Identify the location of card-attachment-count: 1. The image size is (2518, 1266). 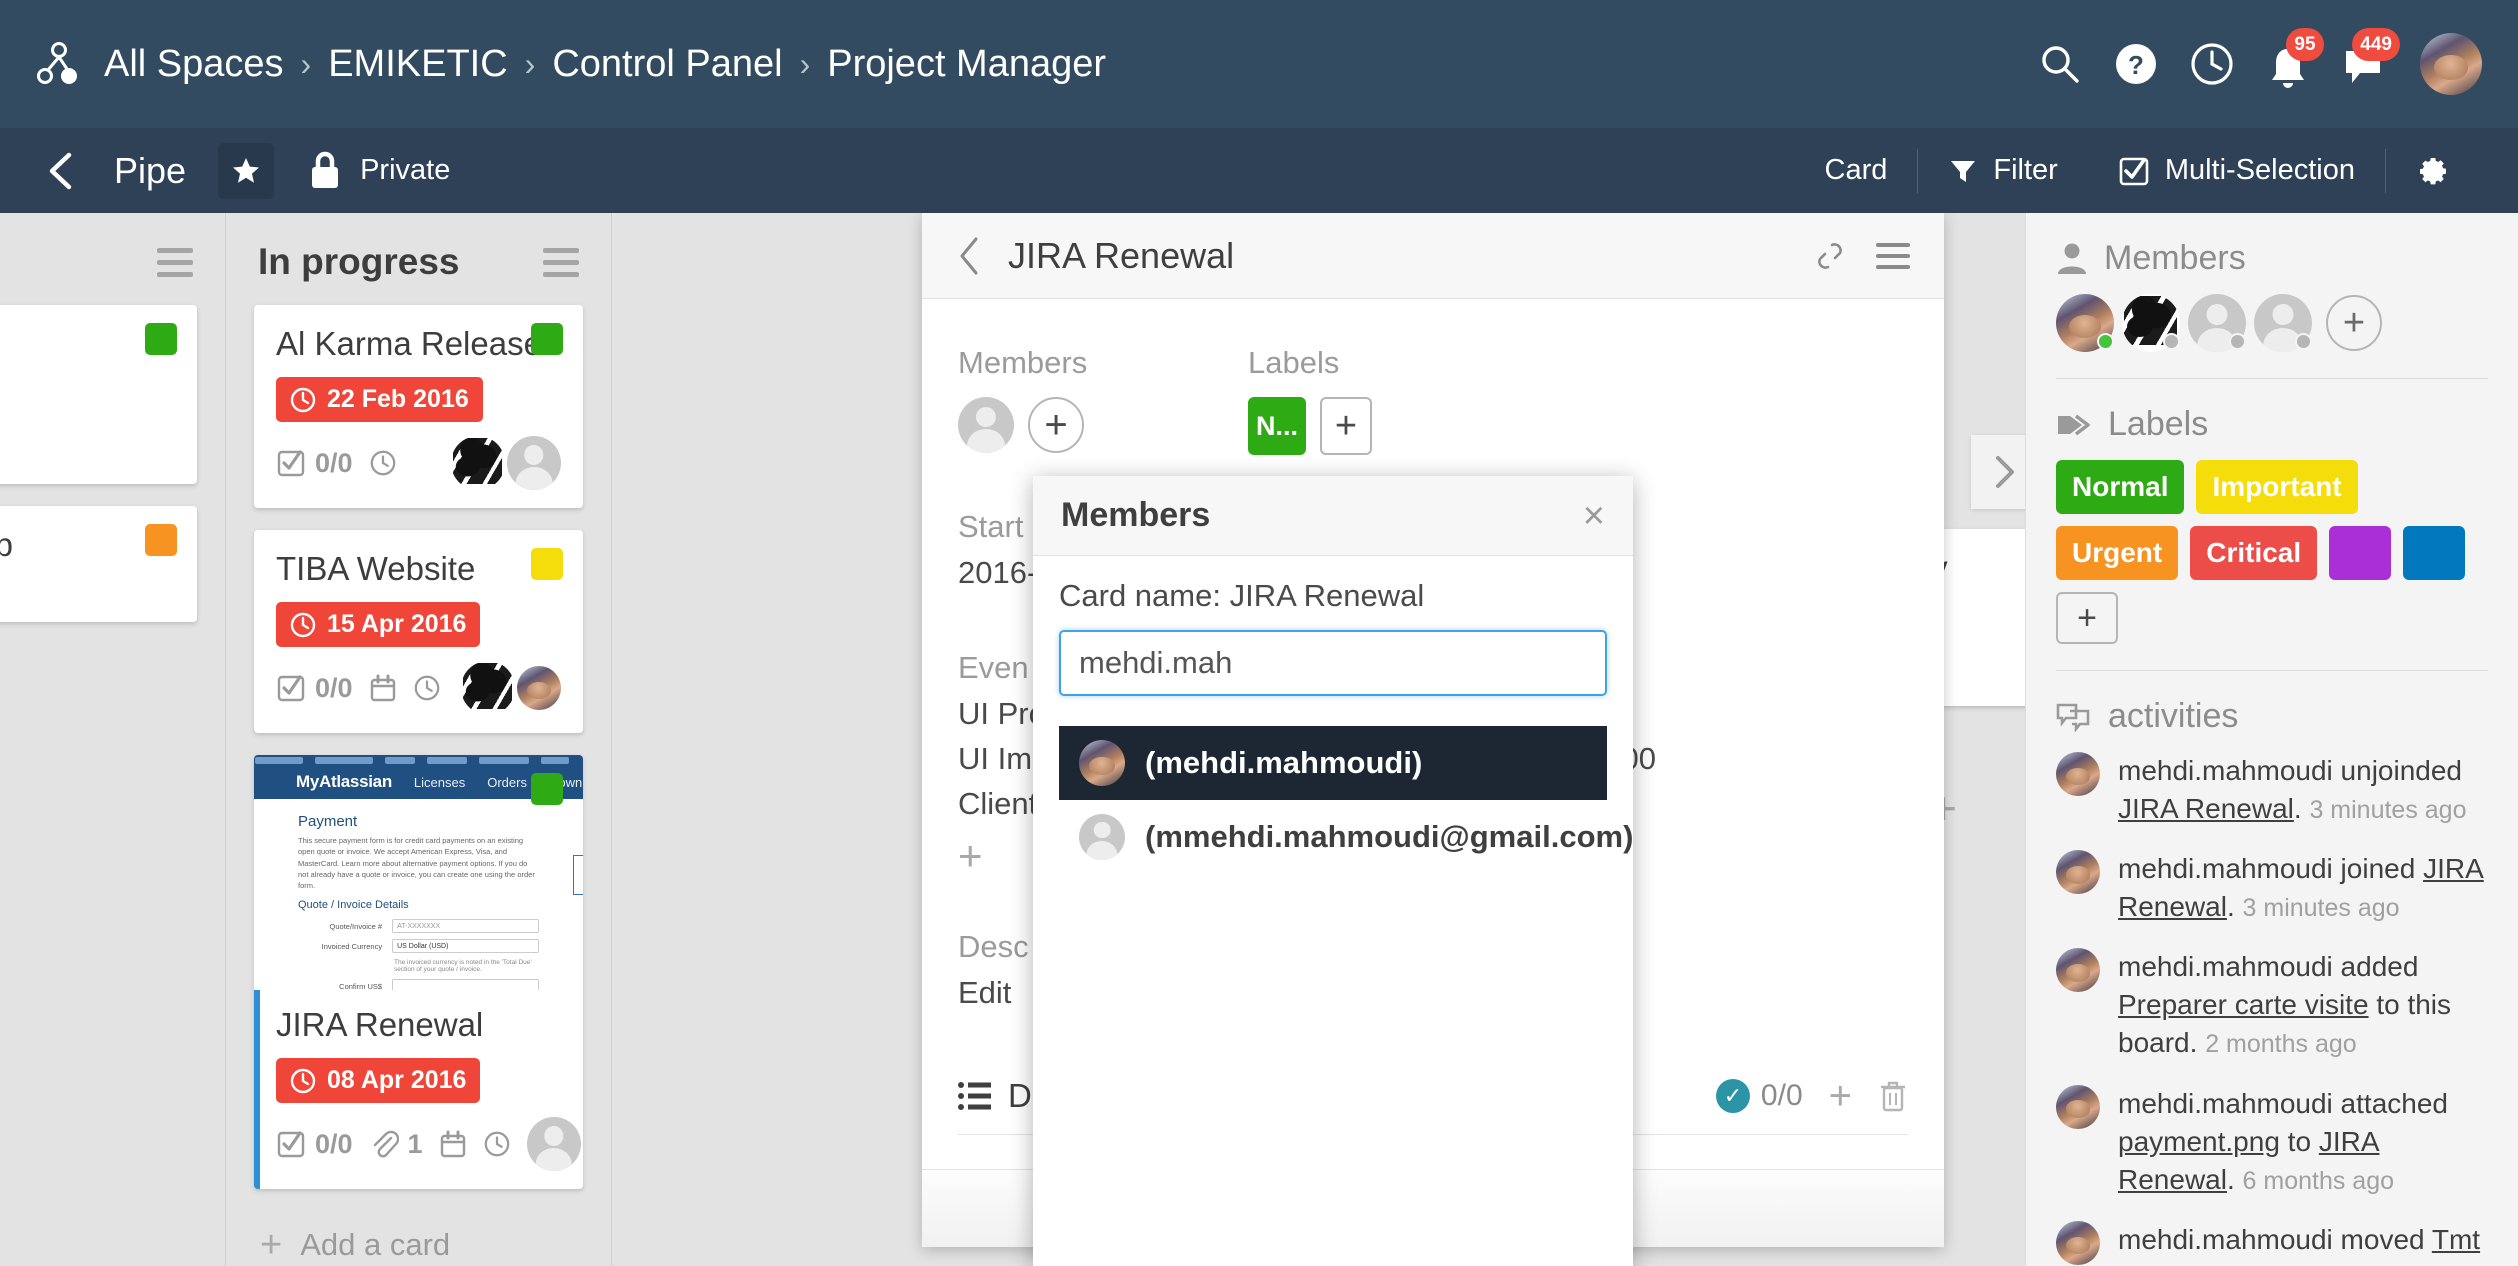
(415, 1143).